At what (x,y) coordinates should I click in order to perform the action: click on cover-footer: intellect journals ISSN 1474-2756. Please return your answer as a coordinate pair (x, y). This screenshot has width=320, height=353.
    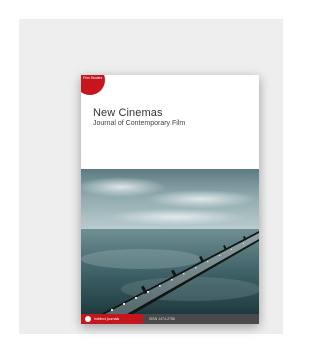
    Looking at the image, I should click on (170, 319).